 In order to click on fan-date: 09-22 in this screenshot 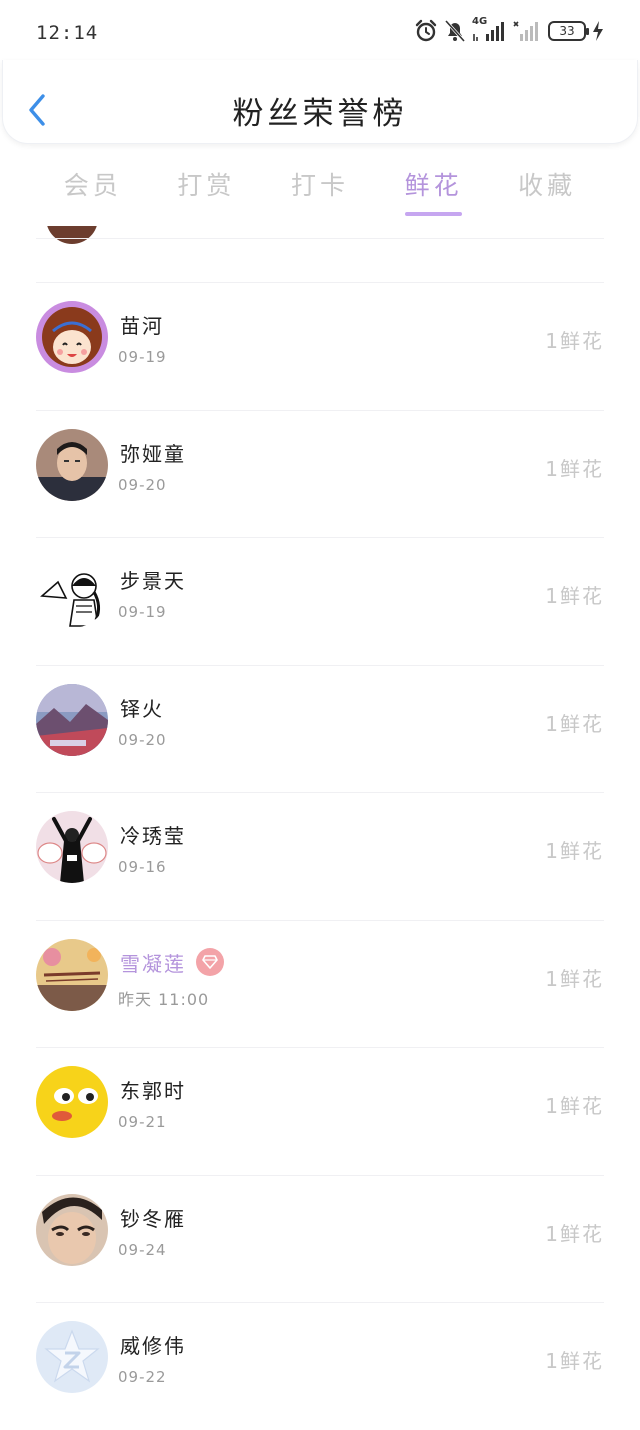, I will do `click(142, 1377)`.